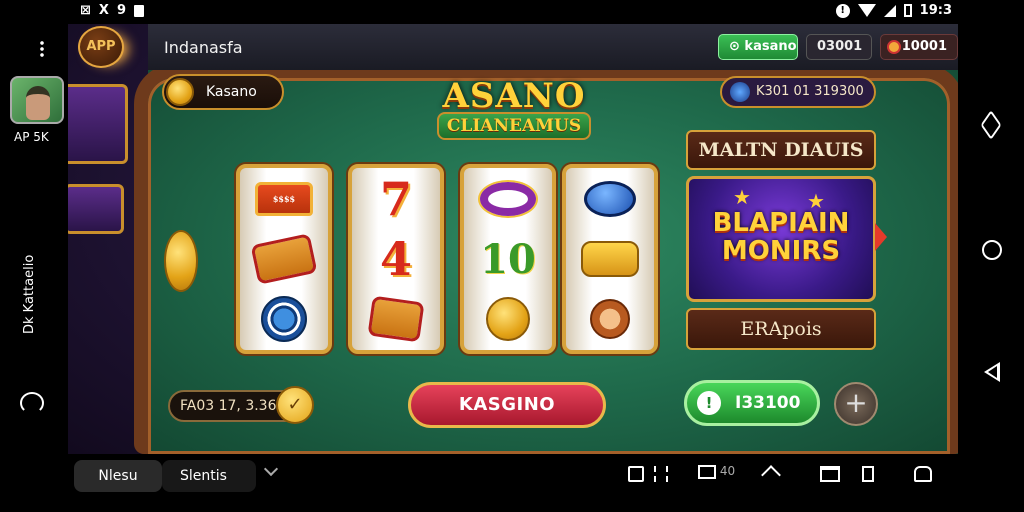 This screenshot has width=1024, height=512. What do you see at coordinates (209, 476) in the screenshot?
I see `tab-settings: Slentis` at bounding box center [209, 476].